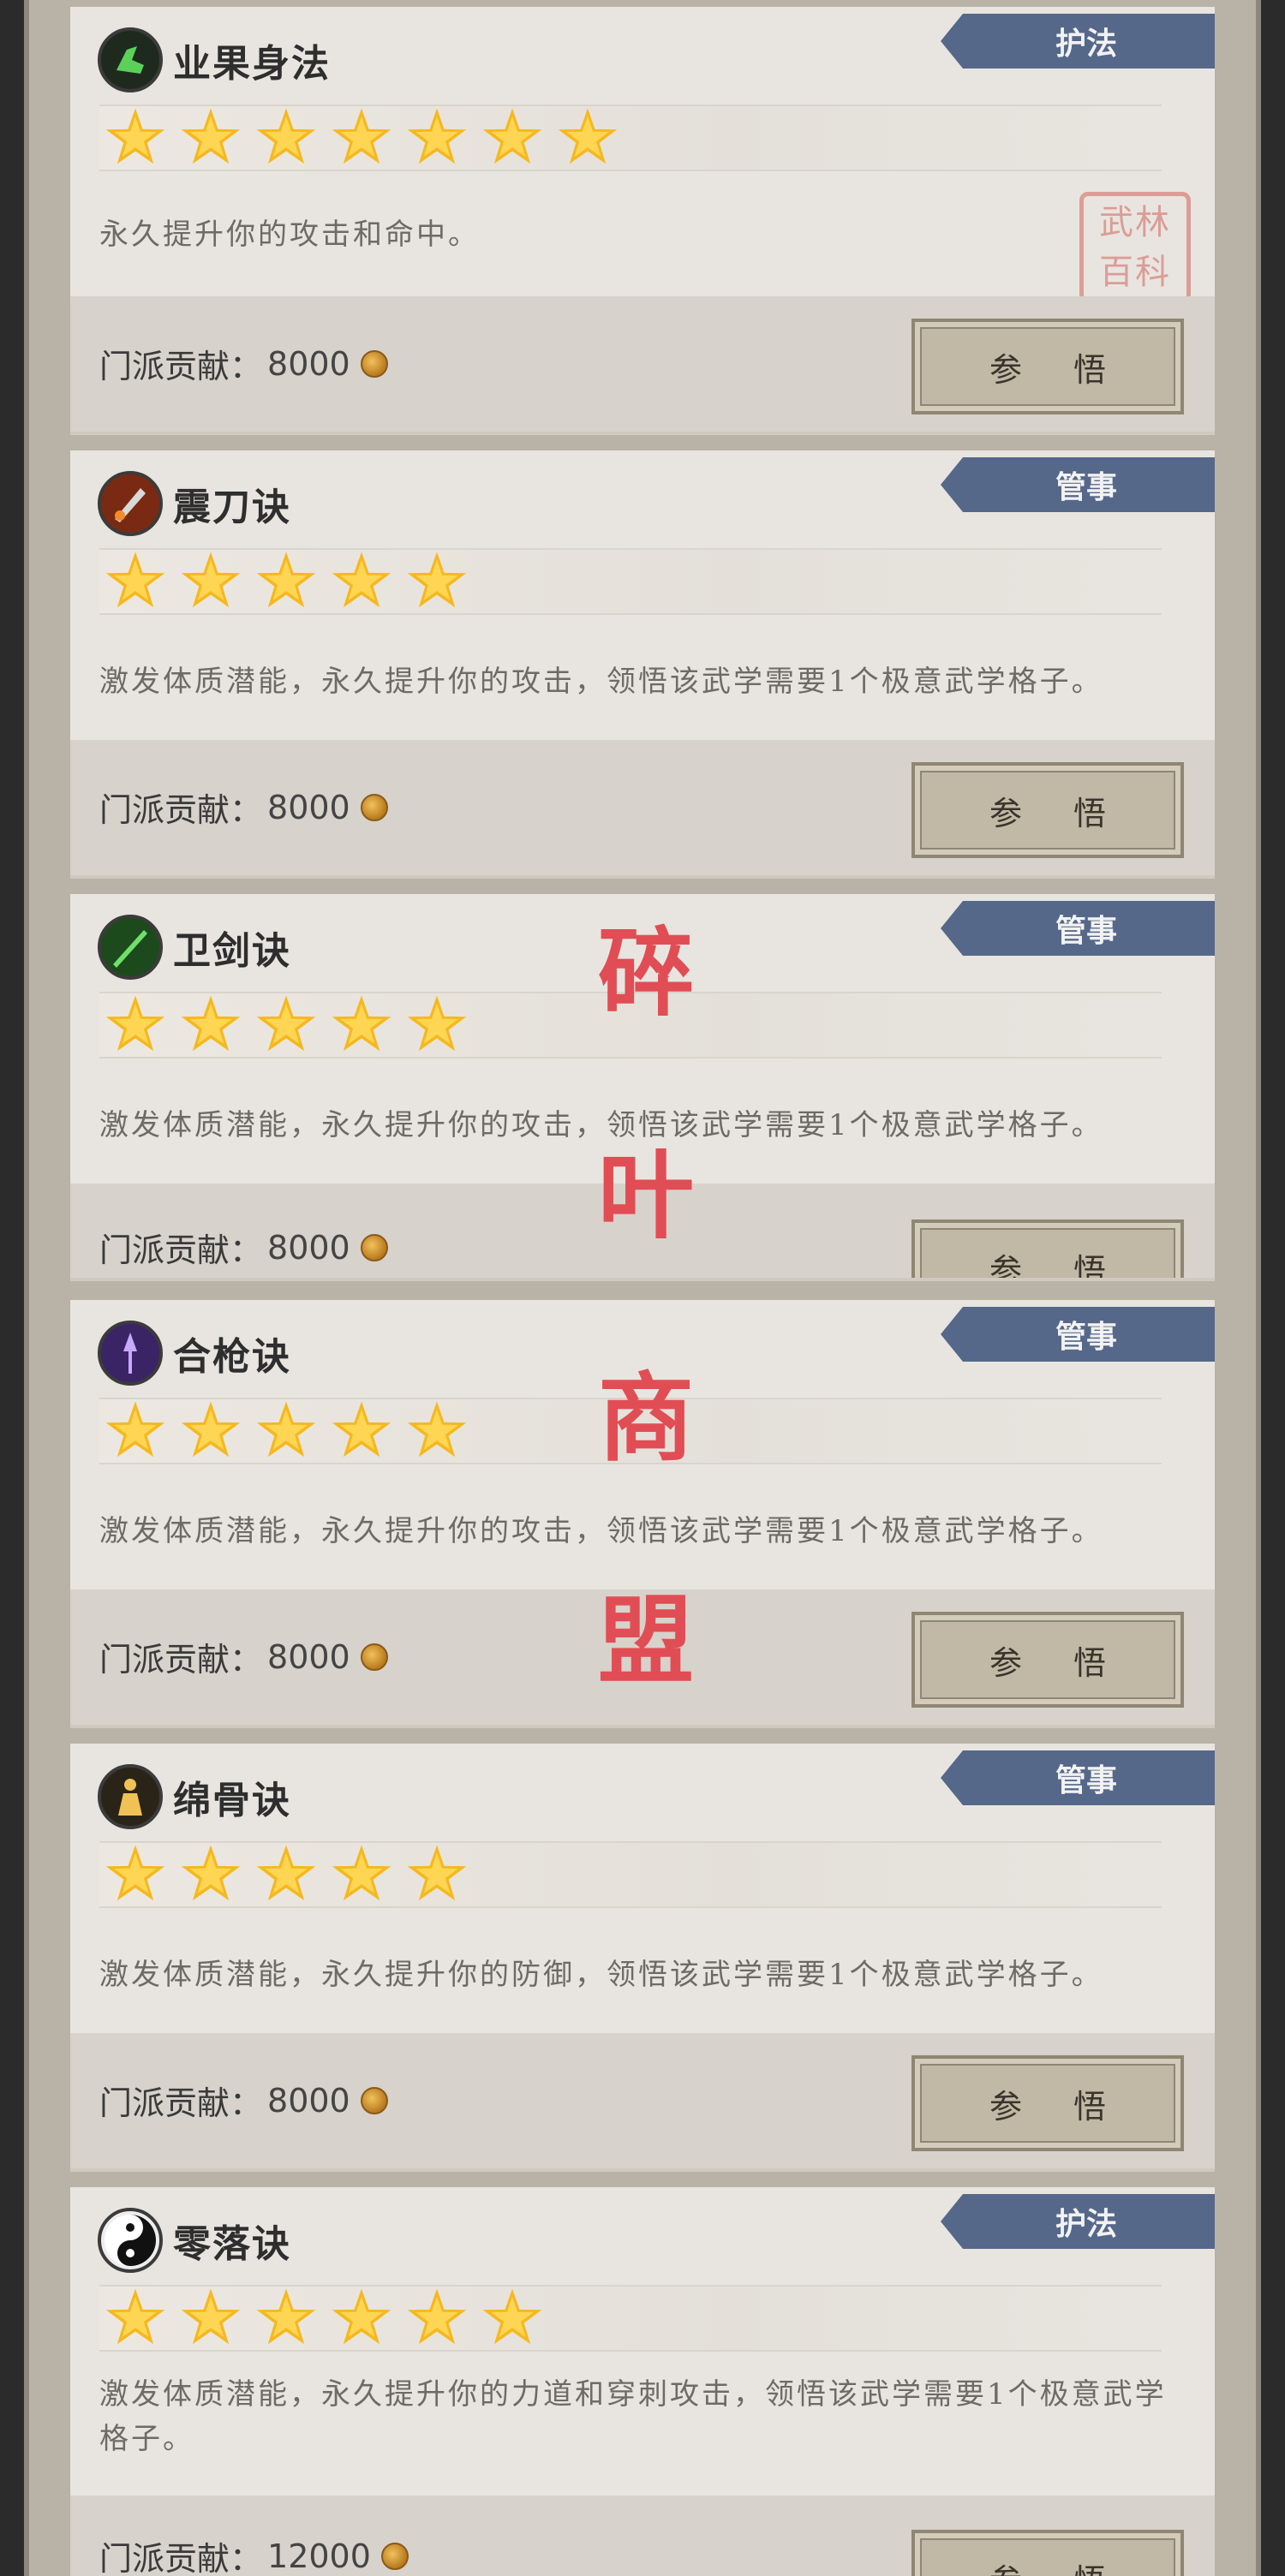 The width and height of the screenshot is (1285, 2576). I want to click on seal-text: 武林百科, so click(1135, 248).